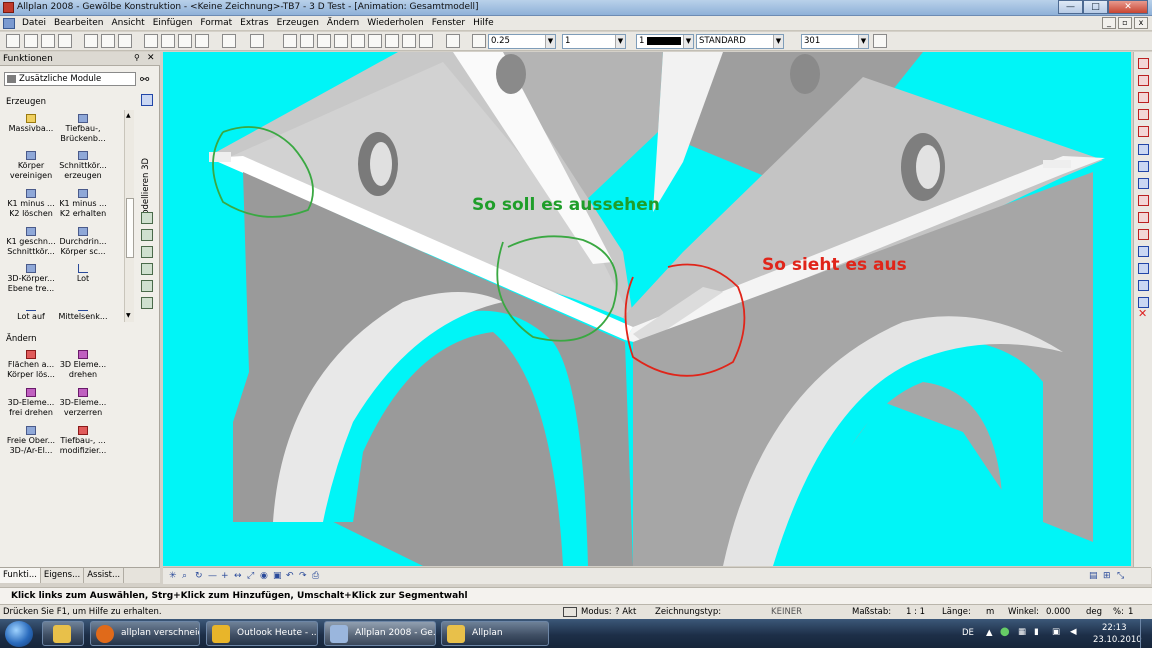 The width and height of the screenshot is (1152, 648). What do you see at coordinates (1022, 632) in the screenshot?
I see `tray-network-icon: ▦` at bounding box center [1022, 632].